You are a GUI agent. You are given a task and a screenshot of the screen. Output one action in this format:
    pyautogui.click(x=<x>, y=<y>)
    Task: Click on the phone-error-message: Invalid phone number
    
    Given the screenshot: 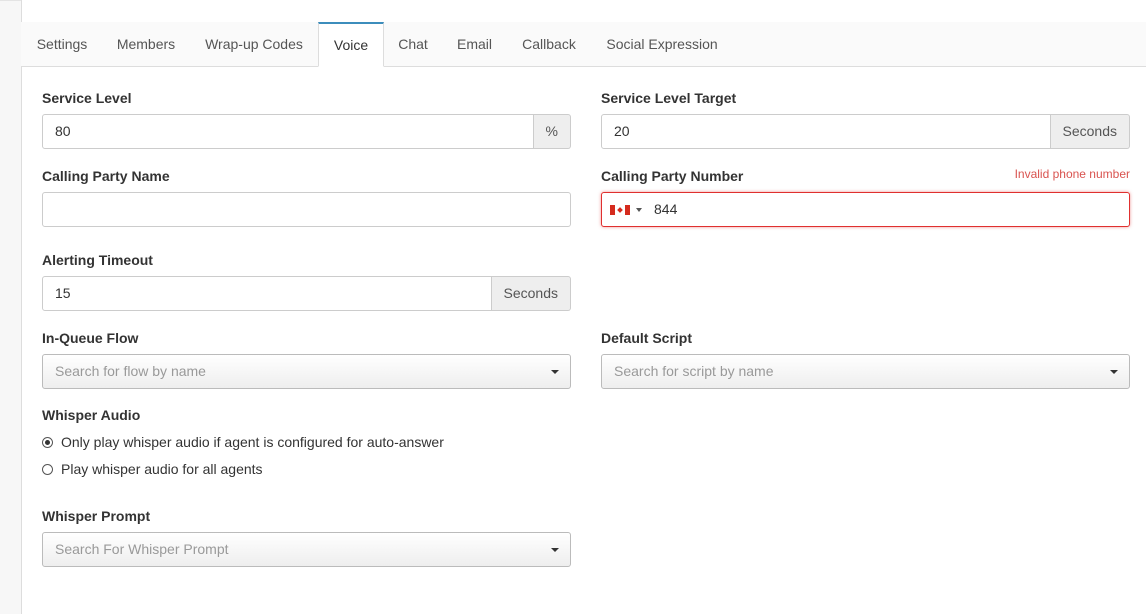 What is the action you would take?
    pyautogui.click(x=1072, y=174)
    